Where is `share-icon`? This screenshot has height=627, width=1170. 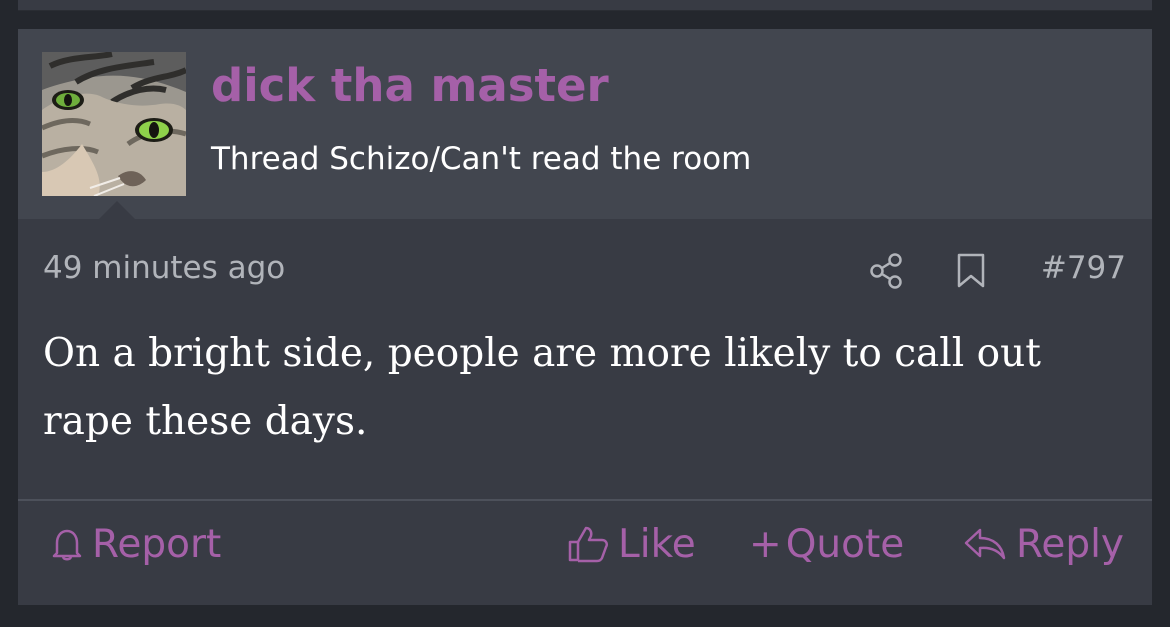 share-icon is located at coordinates (888, 271).